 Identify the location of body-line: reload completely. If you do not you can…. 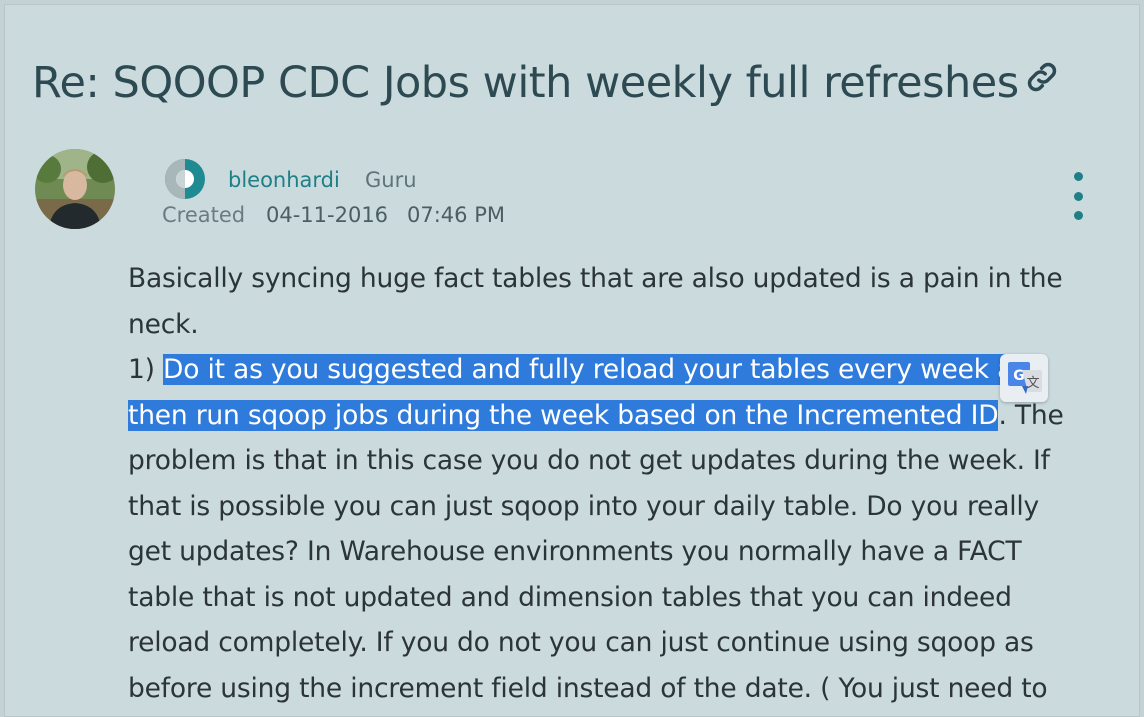
(581, 642).